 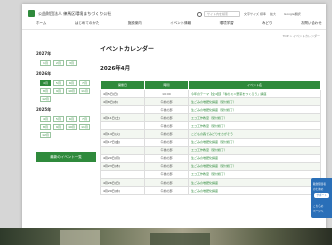 I want to click on col-header-date: 開催日, so click(x=122, y=85).